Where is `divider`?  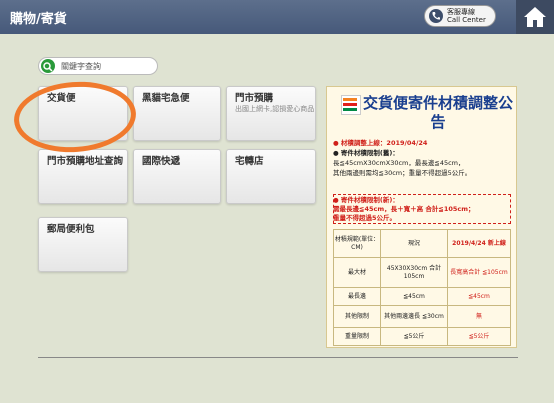
divider is located at coordinates (278, 357).